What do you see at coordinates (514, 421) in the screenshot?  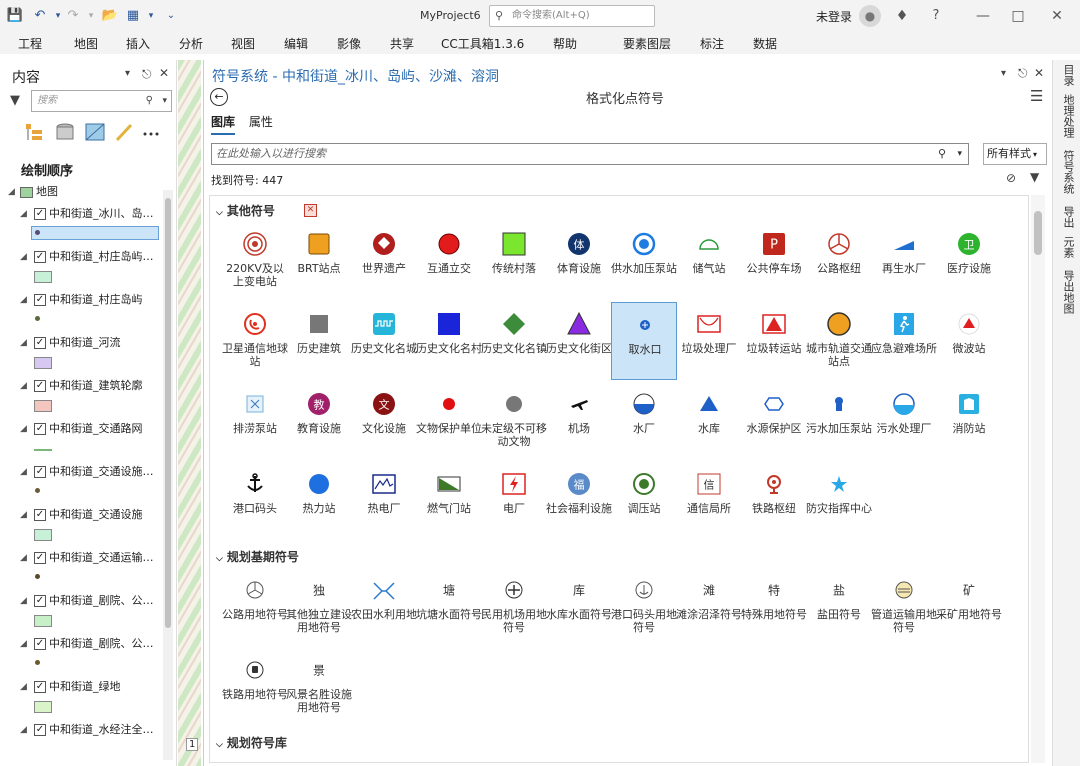 I see `symbol-item: 未定级不可移动文物` at bounding box center [514, 421].